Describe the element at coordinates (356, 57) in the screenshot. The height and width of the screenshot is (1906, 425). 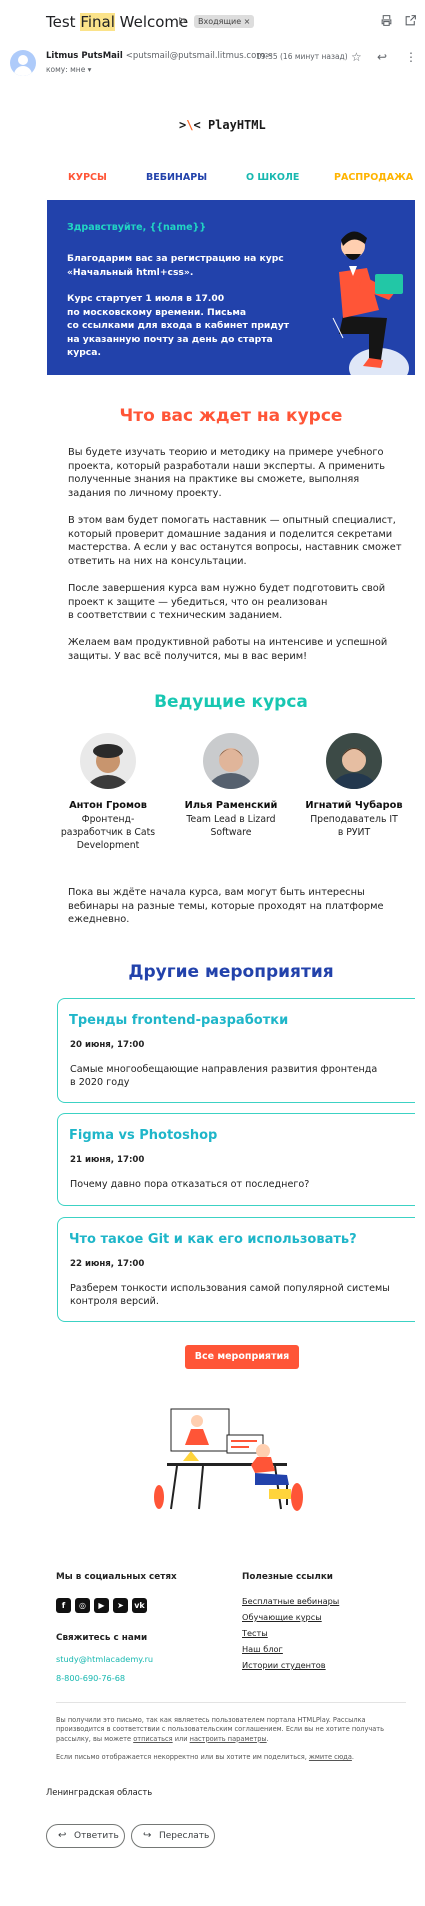
I see `star-icon: ☆` at that location.